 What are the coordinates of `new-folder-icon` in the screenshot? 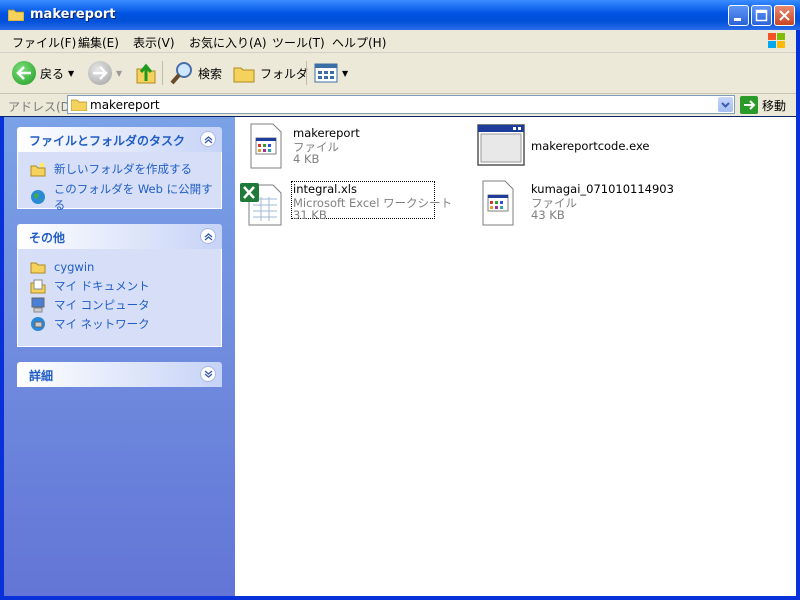 It's located at (38, 169).